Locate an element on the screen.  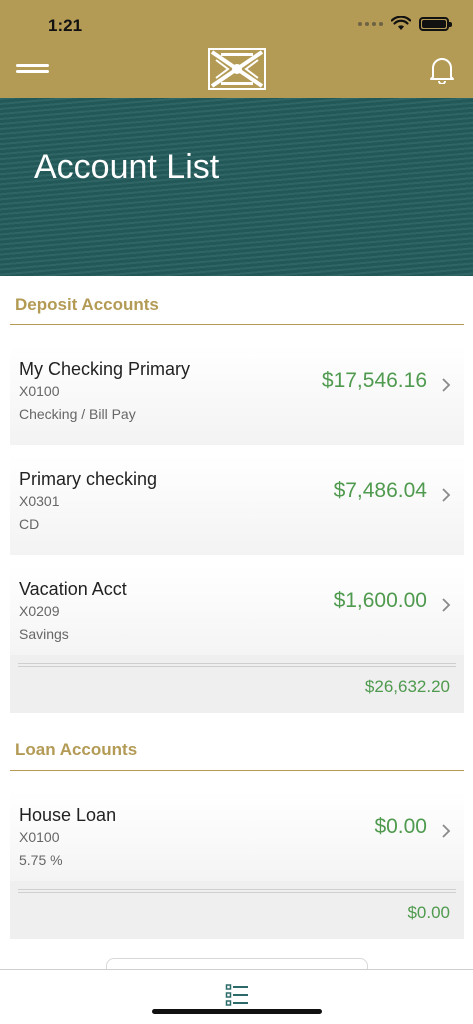
status-icons is located at coordinates (405, 23).